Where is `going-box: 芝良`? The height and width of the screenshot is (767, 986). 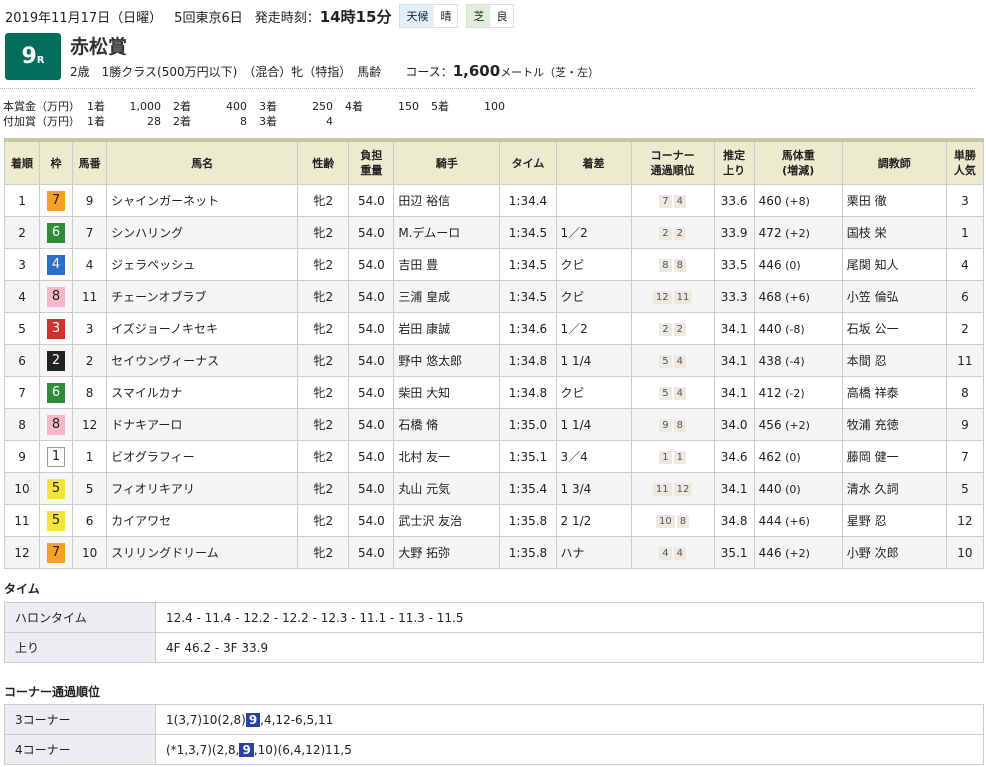
going-box: 芝良 is located at coordinates (490, 16).